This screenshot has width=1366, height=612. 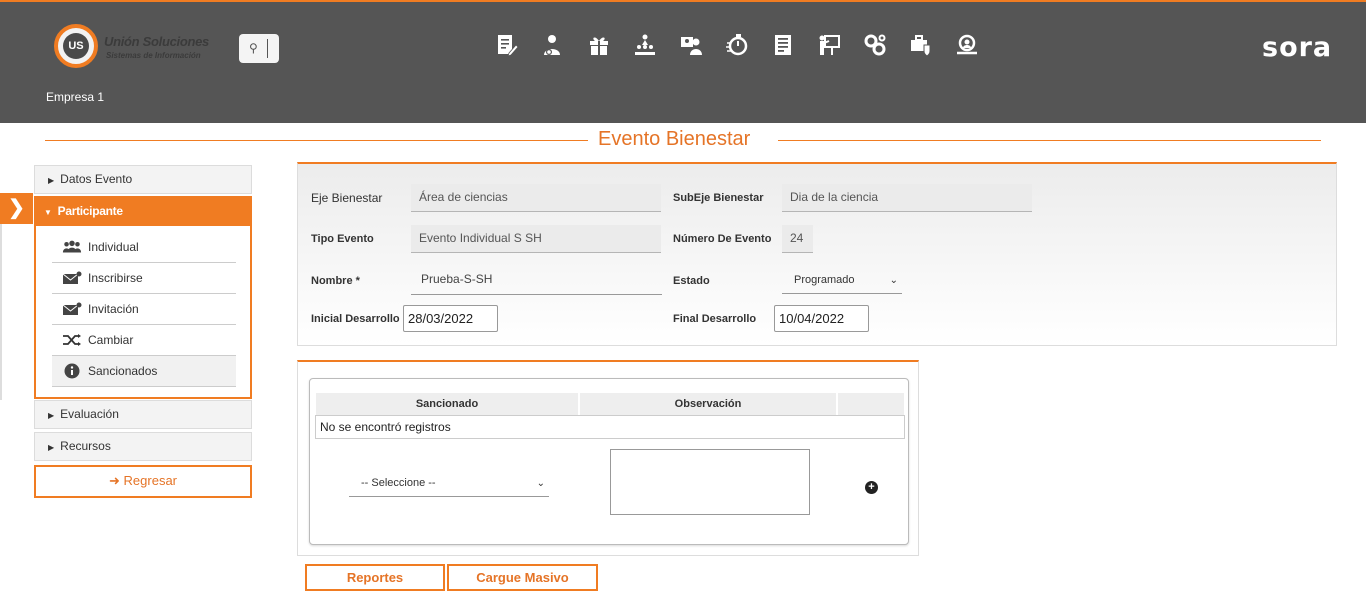 I want to click on people-icon, so click(x=72, y=247).